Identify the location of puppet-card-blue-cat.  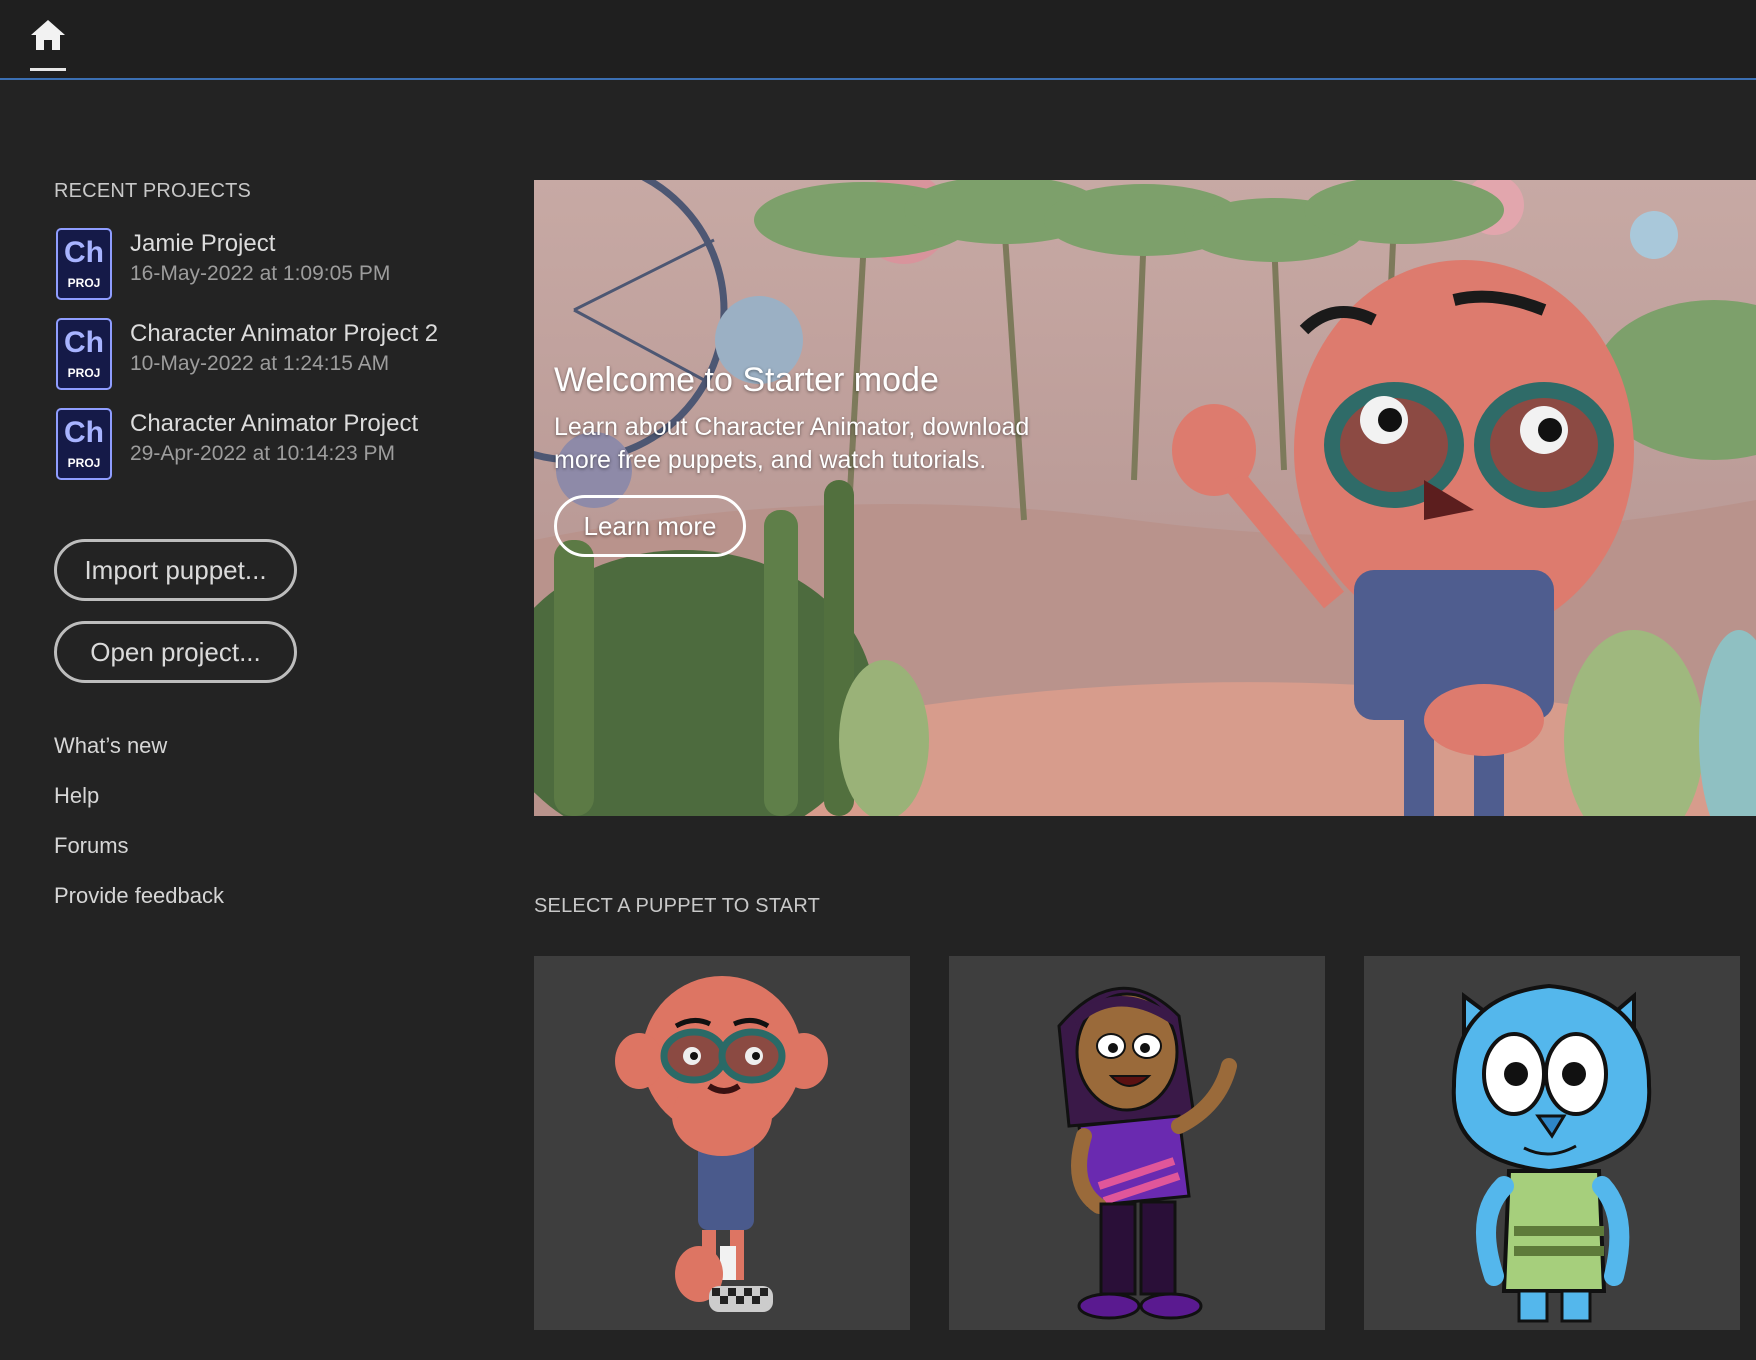
(1552, 1143).